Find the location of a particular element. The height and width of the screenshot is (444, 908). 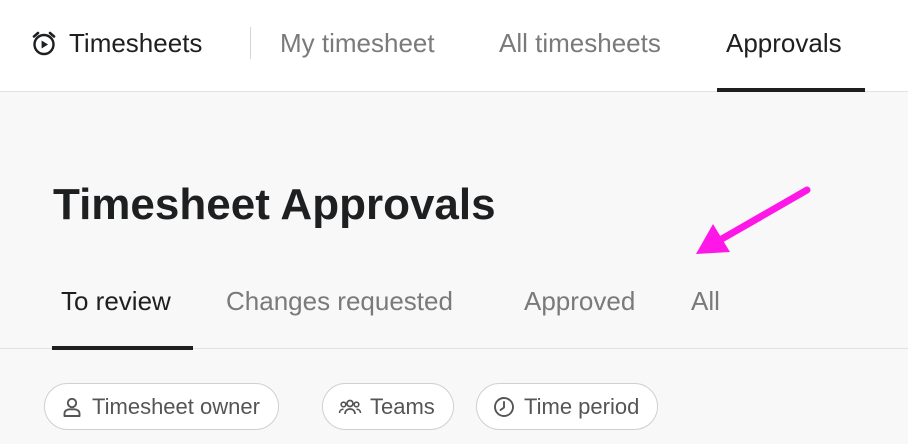

tab-all: All is located at coordinates (705, 301).